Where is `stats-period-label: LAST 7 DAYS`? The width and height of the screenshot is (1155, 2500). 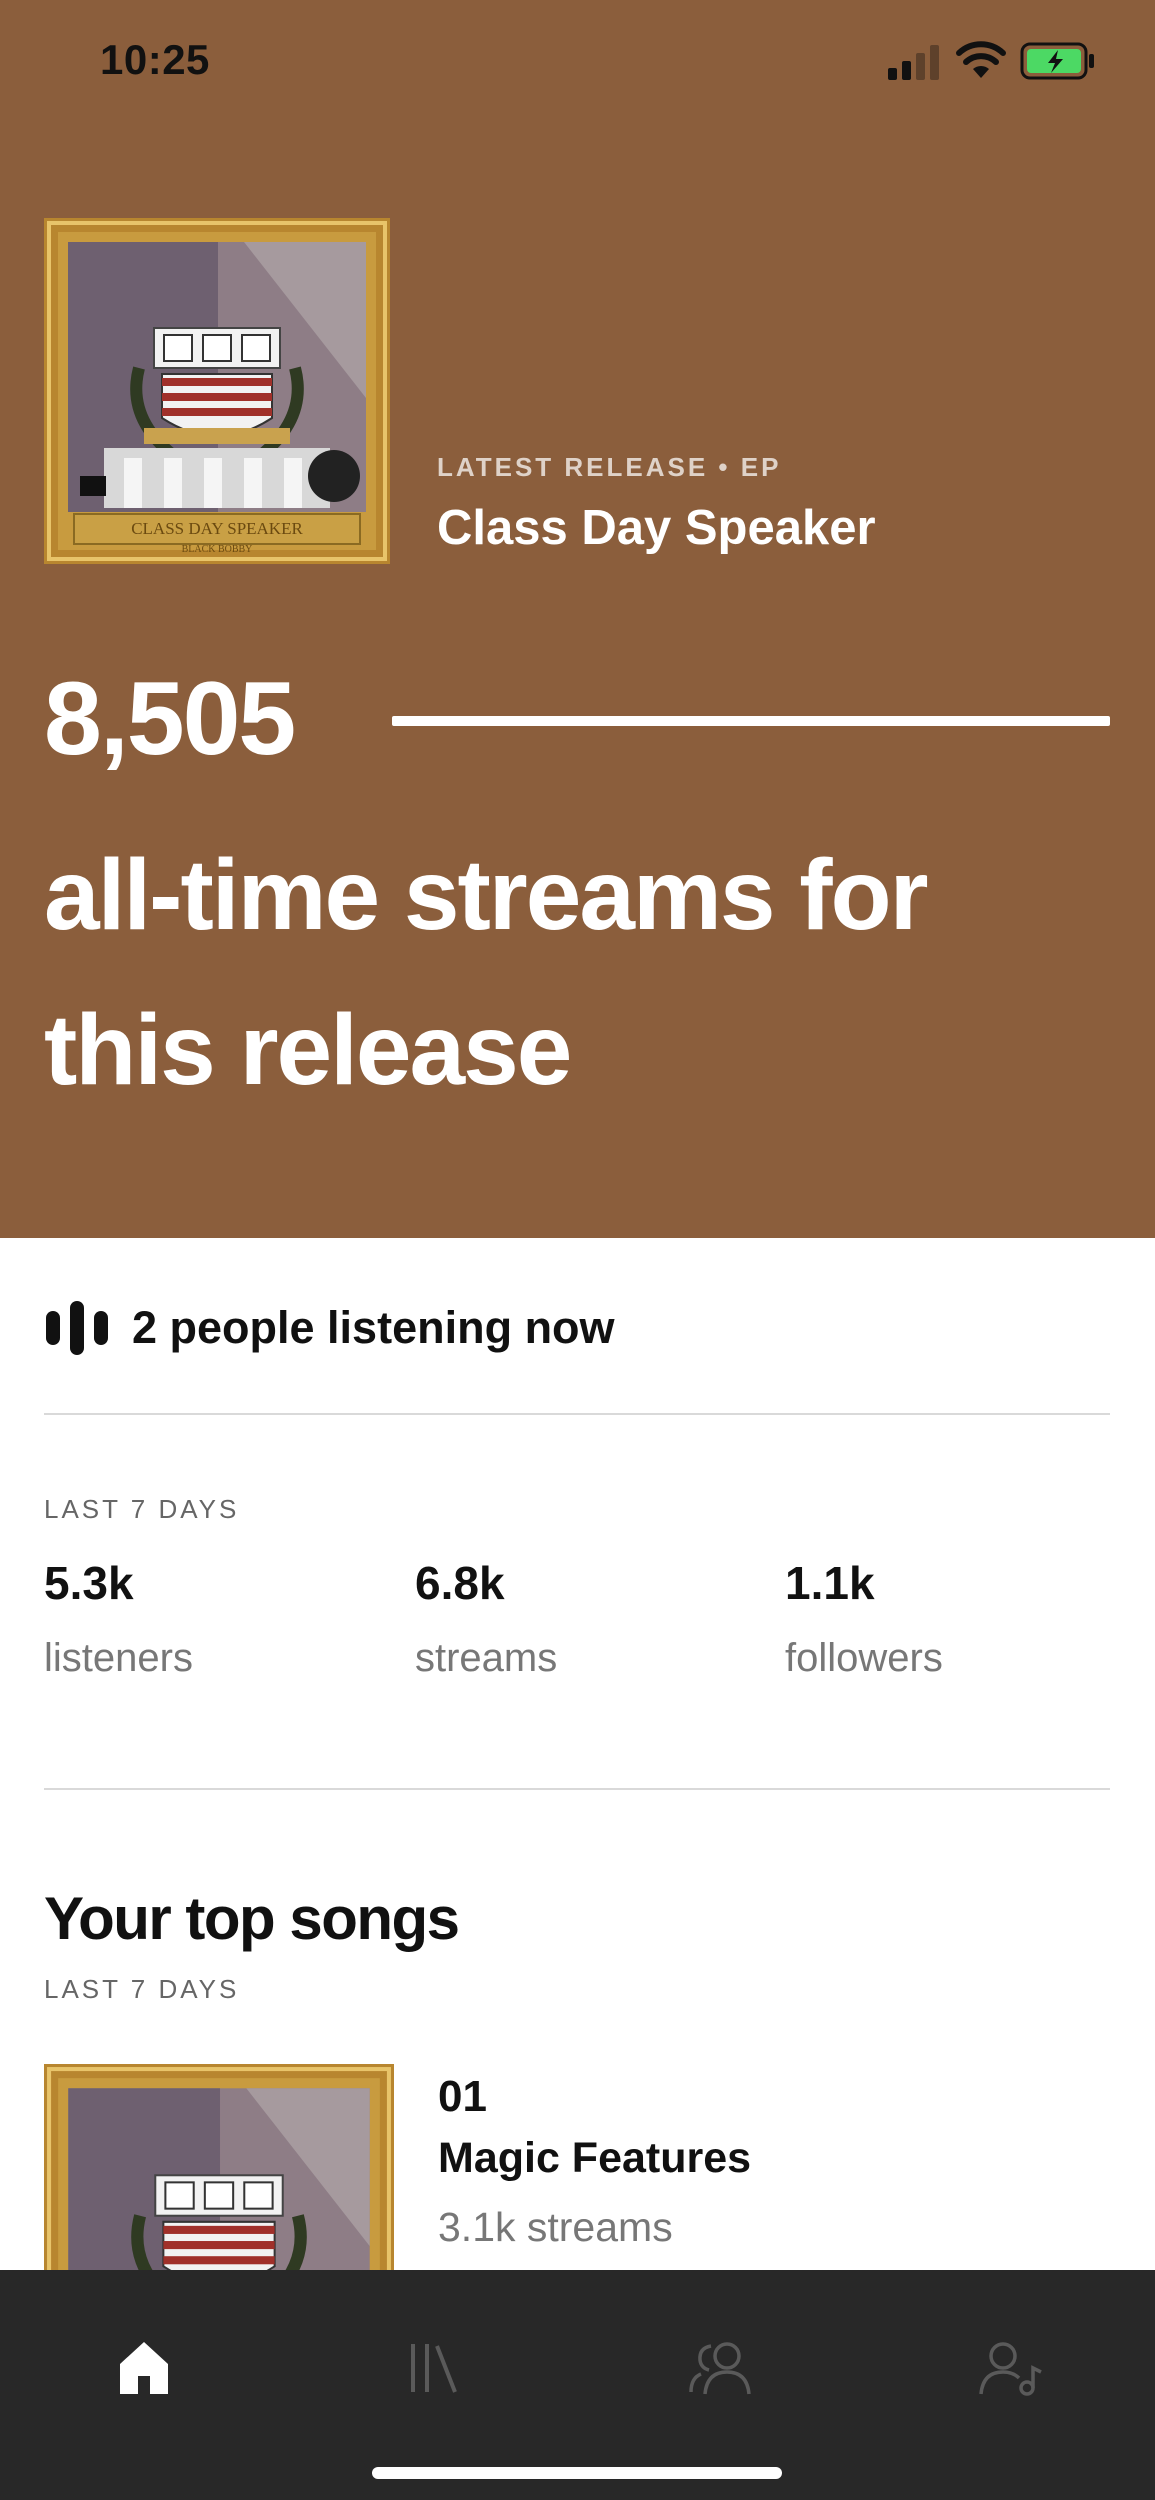 stats-period-label: LAST 7 DAYS is located at coordinates (142, 1509).